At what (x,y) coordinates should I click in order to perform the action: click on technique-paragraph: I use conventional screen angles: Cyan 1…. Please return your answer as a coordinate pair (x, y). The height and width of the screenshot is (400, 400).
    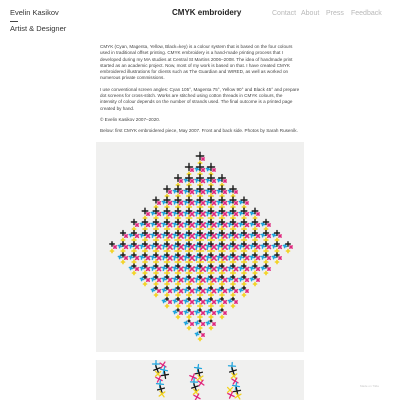
    Looking at the image, I should click on (200, 98).